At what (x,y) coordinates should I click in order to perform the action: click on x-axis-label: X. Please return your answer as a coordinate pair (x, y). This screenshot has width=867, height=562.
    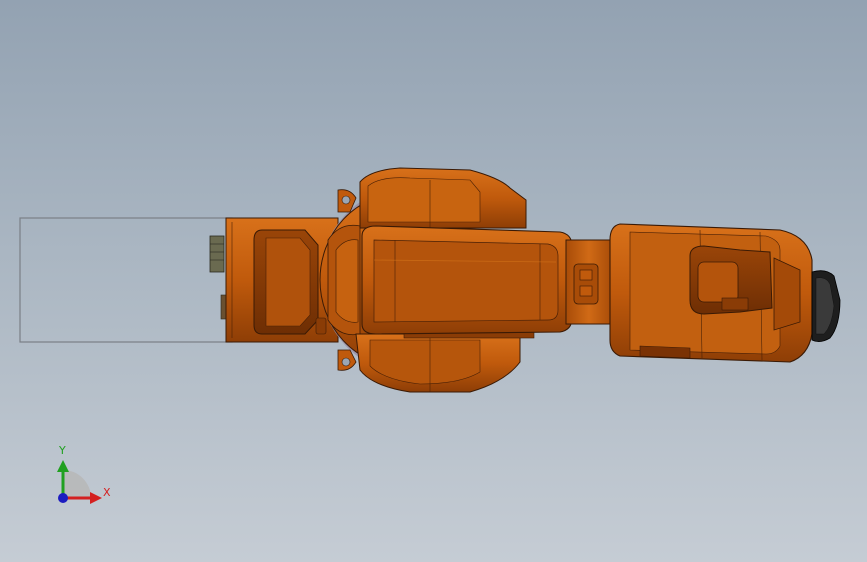
    Looking at the image, I should click on (107, 492).